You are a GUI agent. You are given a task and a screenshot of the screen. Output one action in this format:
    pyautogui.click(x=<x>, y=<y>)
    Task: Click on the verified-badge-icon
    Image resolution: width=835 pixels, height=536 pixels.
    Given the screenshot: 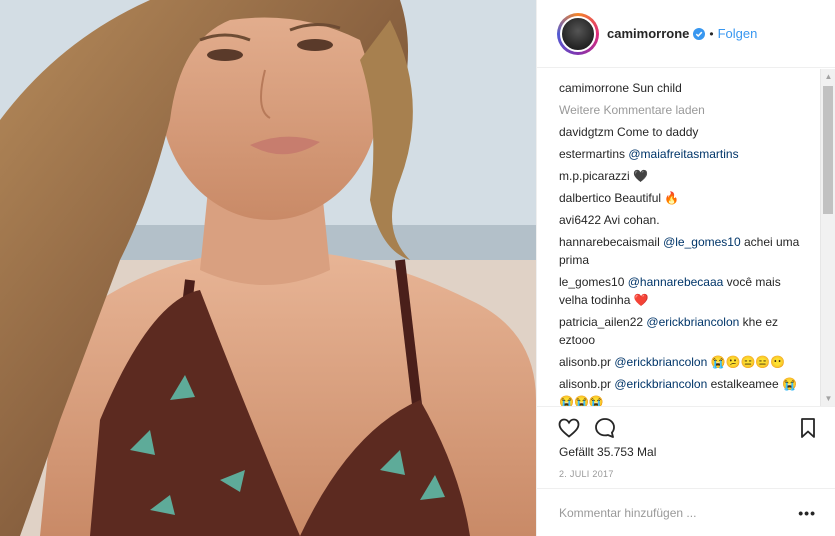 What is the action you would take?
    pyautogui.click(x=699, y=33)
    